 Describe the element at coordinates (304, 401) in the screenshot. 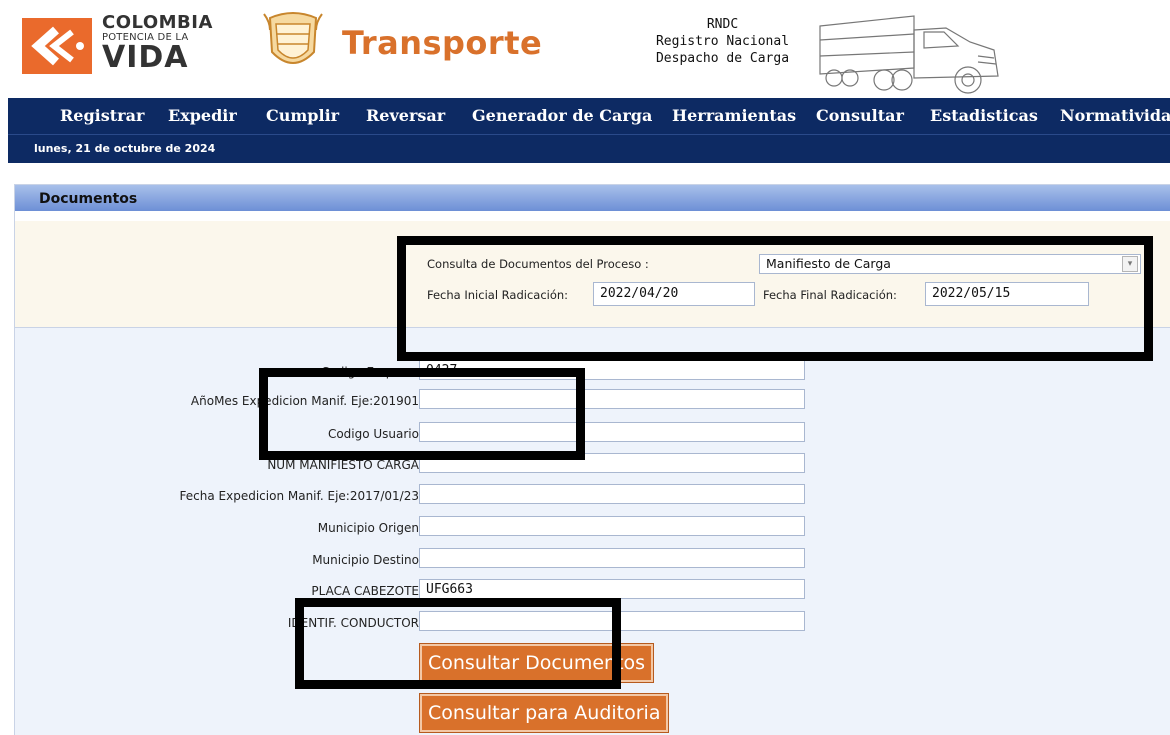

I see `anomes-expedicion-label: AñoMes Expedicion Manif. Eje:201901` at that location.